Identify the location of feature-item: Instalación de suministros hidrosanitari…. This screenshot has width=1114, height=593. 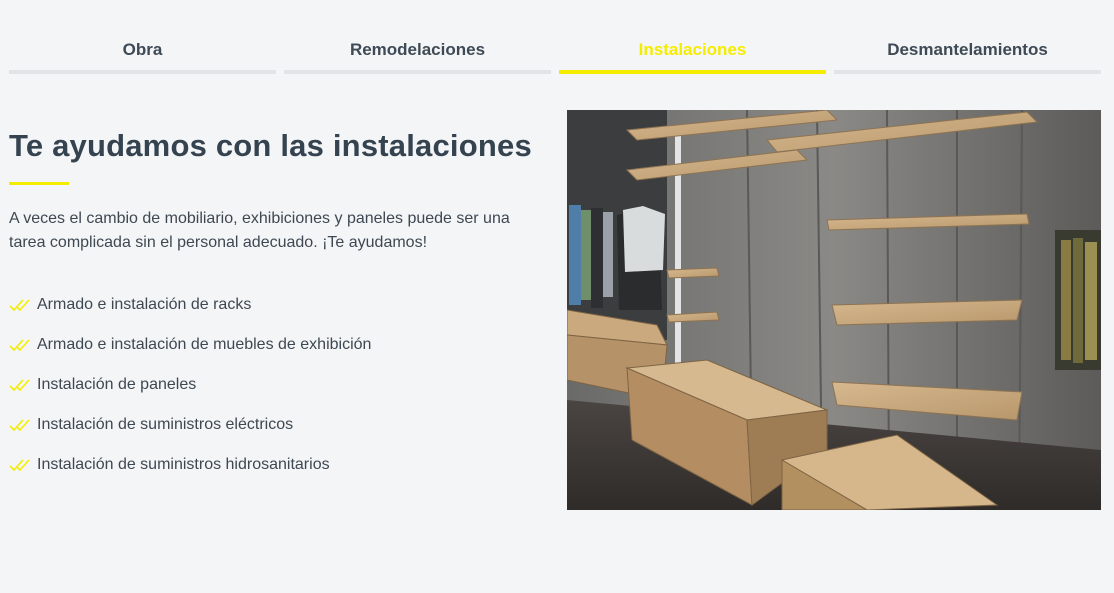
(279, 465).